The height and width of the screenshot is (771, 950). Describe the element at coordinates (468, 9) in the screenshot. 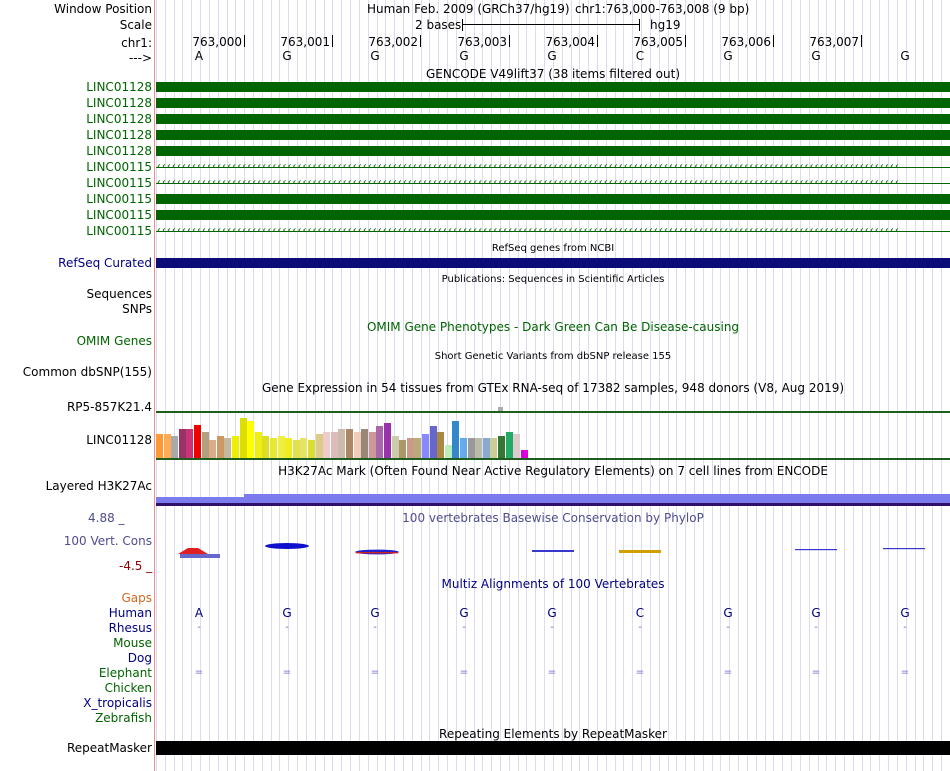

I see `assembly-text: Human Feb. 2009 (GRCh37/hg19)` at that location.